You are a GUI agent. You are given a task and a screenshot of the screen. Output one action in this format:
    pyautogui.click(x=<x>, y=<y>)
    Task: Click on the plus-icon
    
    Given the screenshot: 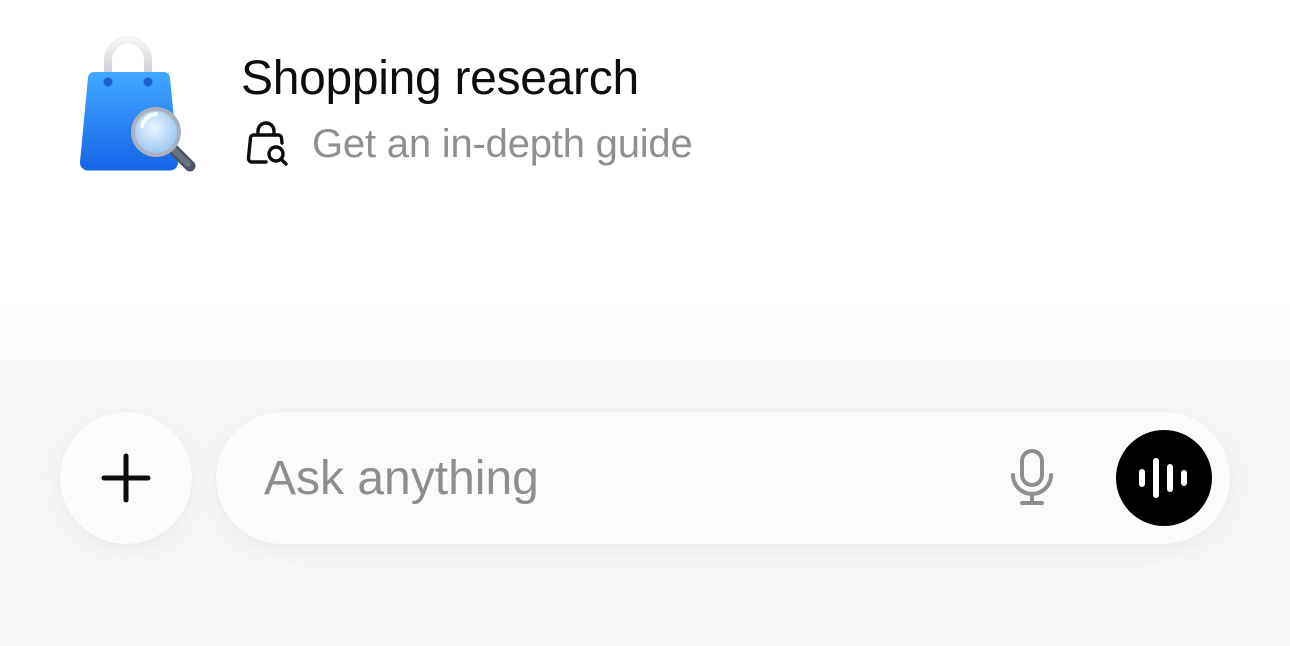 What is the action you would take?
    pyautogui.click(x=126, y=478)
    